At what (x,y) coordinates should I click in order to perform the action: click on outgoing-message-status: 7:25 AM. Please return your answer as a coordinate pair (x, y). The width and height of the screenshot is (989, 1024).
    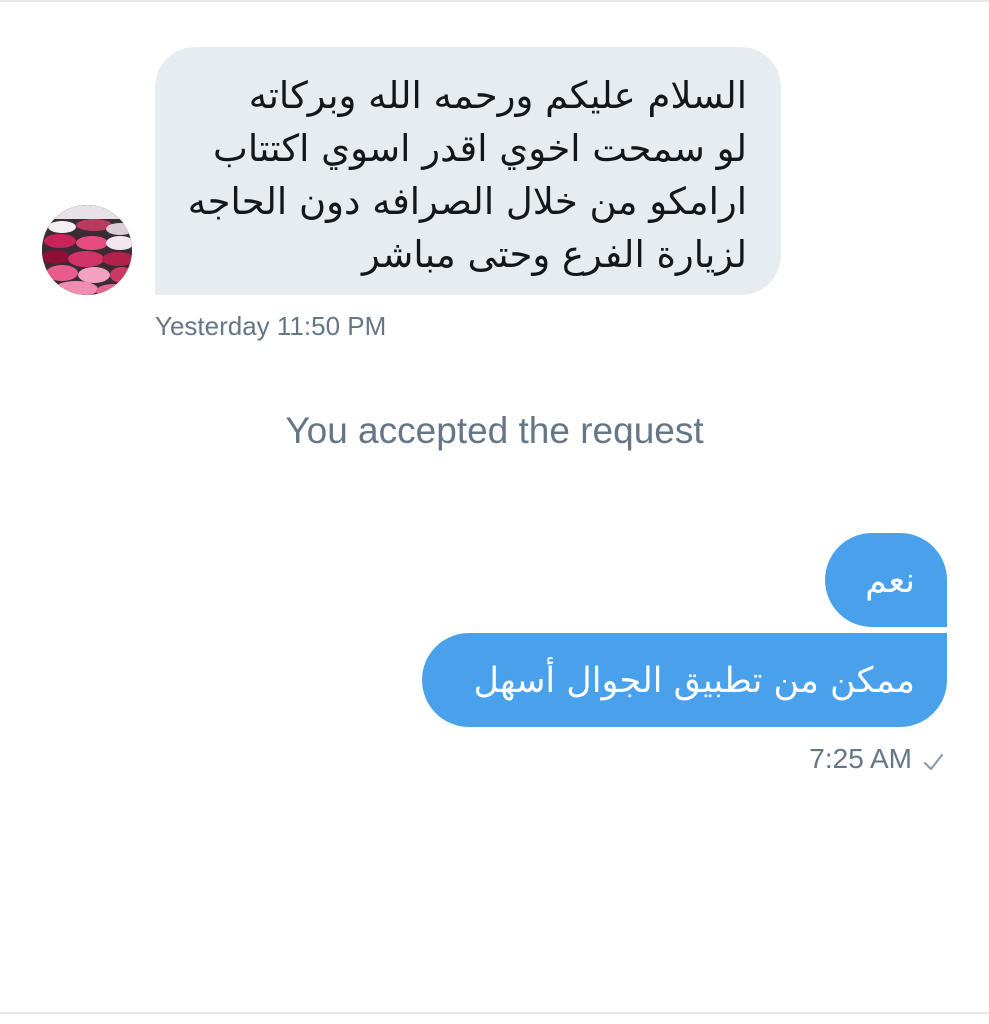
    Looking at the image, I should click on (876, 759).